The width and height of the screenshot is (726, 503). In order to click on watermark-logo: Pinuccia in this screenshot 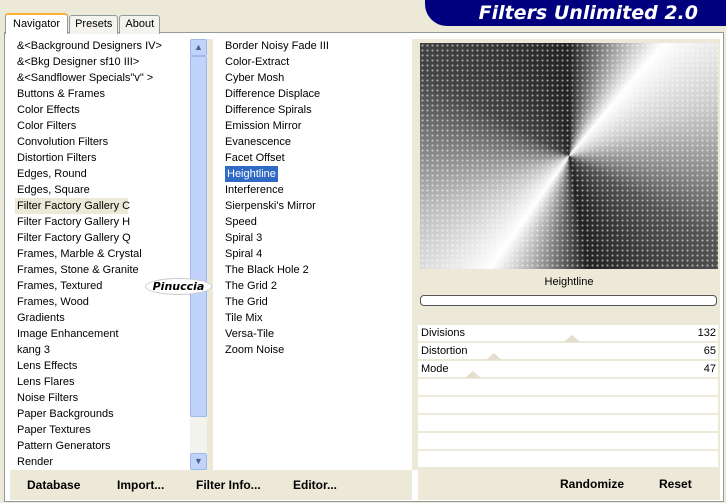, I will do `click(178, 286)`.